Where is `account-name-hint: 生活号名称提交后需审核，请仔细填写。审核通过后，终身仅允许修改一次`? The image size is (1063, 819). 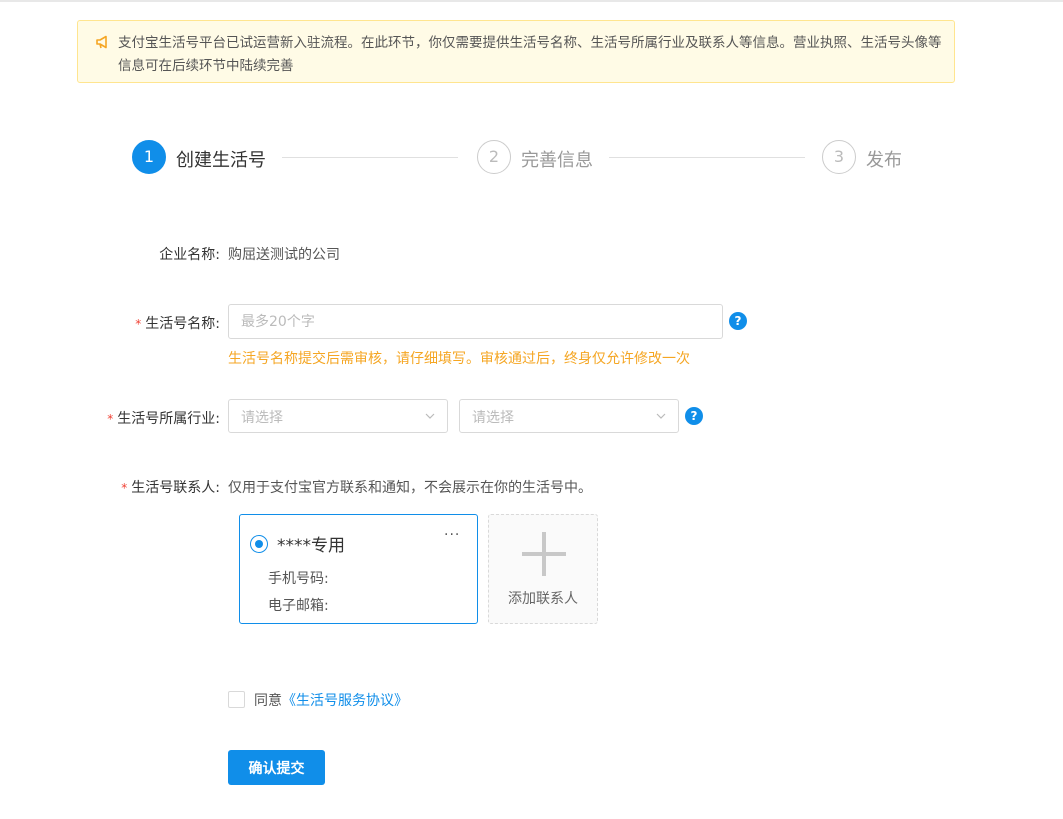 account-name-hint: 生活号名称提交后需审核，请仔细填写。审核通过后，终身仅允许修改一次 is located at coordinates (459, 359).